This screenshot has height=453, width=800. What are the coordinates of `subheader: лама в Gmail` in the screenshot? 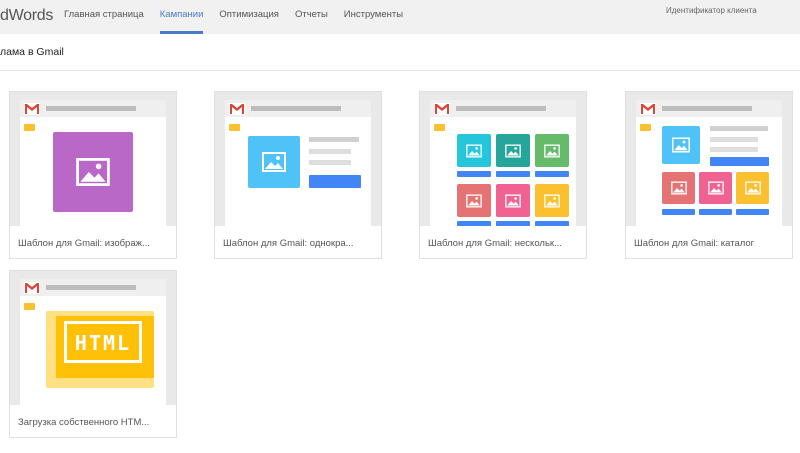 It's located at (400, 52).